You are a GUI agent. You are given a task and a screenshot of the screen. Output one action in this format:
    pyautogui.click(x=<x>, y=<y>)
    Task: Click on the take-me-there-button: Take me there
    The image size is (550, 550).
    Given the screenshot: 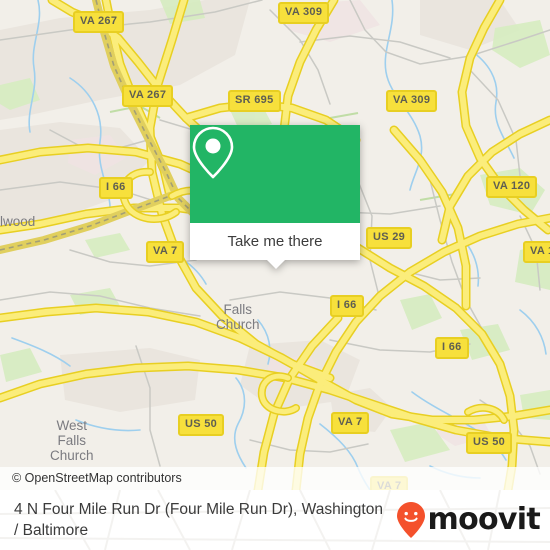 What is the action you would take?
    pyautogui.click(x=275, y=241)
    